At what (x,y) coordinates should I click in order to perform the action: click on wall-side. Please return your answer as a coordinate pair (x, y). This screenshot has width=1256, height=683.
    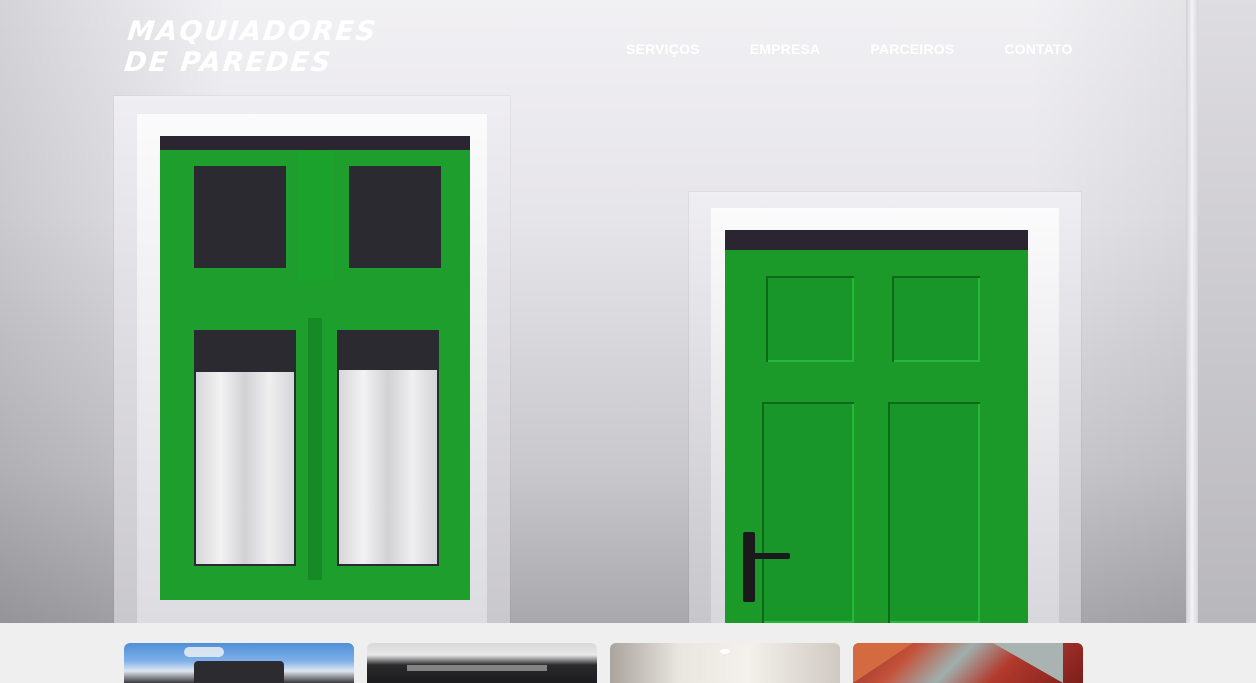
    Looking at the image, I should click on (1227, 311).